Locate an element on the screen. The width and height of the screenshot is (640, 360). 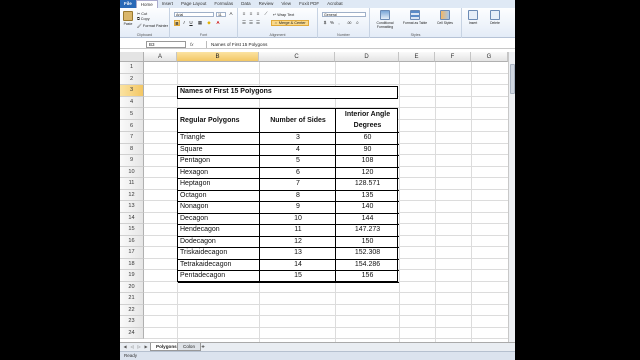
column-header-f: F is located at coordinates (453, 57).